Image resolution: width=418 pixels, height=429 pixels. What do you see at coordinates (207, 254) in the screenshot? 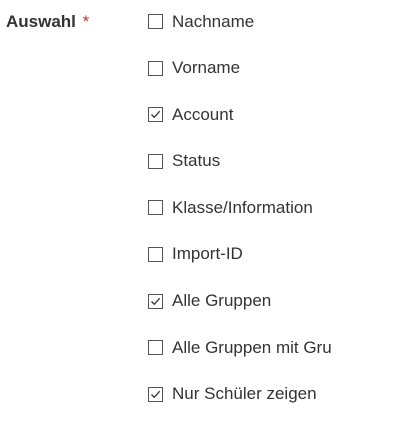
I see `option-label: Import-ID` at bounding box center [207, 254].